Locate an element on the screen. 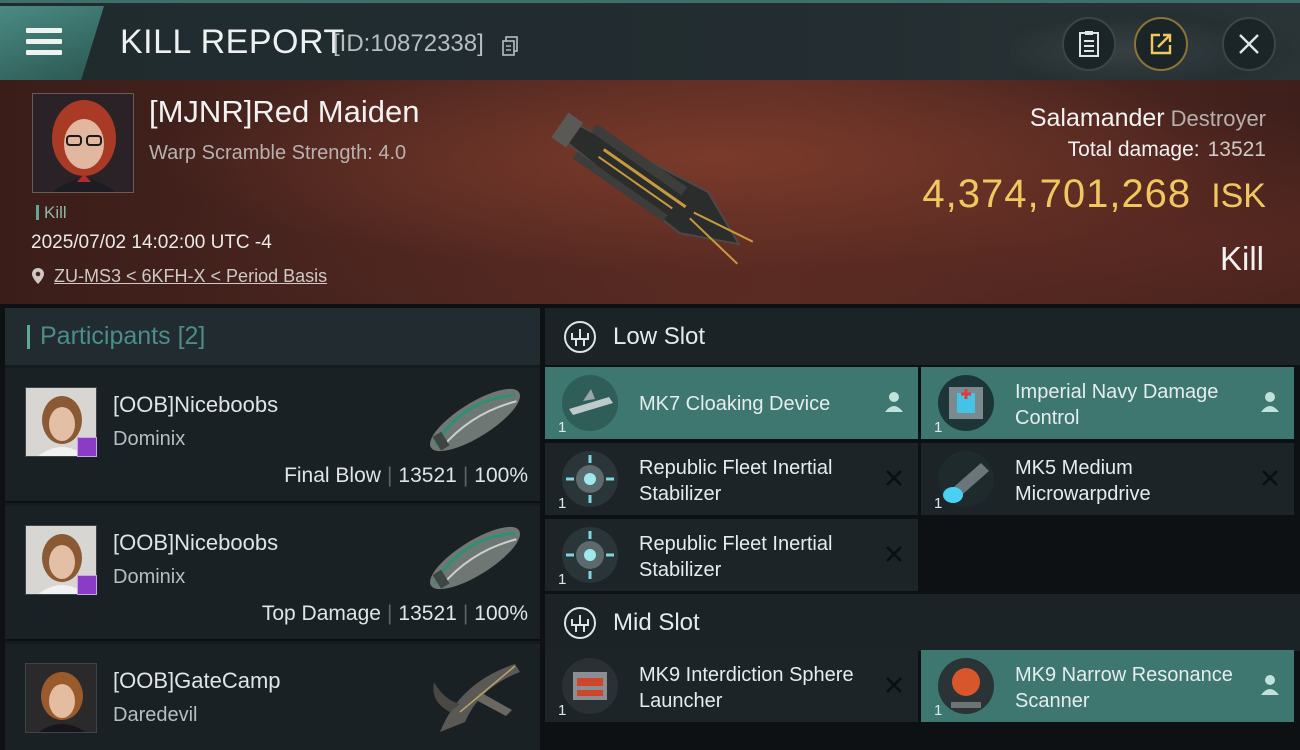 This screenshot has width=1300, height=750. location-text: ZU-MS3 < 6KFH-X < Period Basis is located at coordinates (190, 276).